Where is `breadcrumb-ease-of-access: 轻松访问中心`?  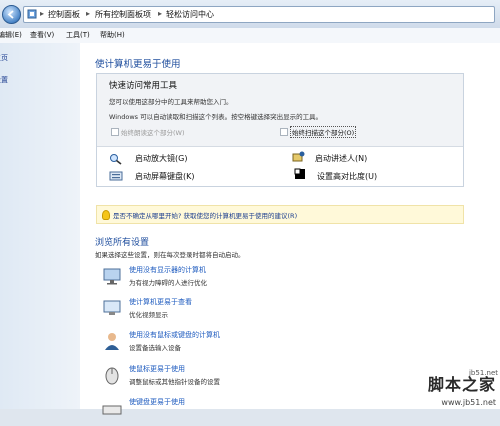
breadcrumb-ease-of-access: 轻松访问中心 is located at coordinates (190, 14).